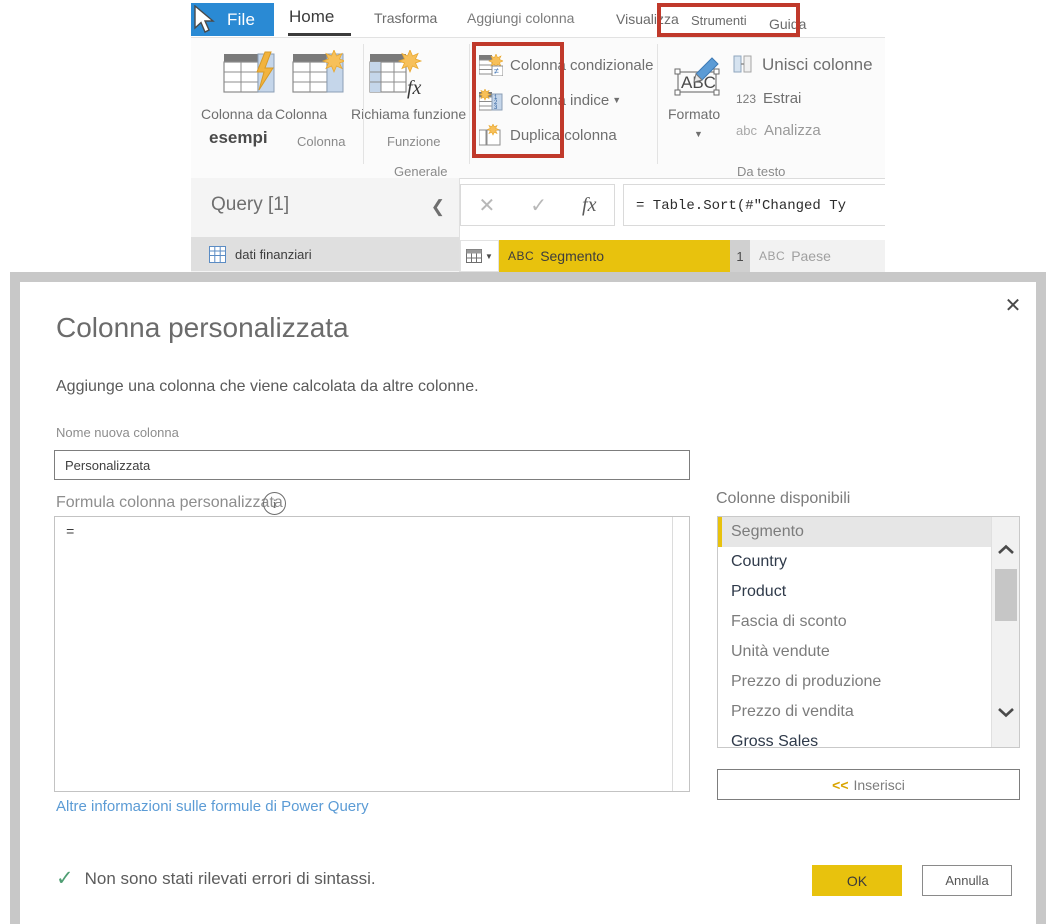 The image size is (1046, 924). I want to click on merge-columns-button: Unisci colonne, so click(803, 65).